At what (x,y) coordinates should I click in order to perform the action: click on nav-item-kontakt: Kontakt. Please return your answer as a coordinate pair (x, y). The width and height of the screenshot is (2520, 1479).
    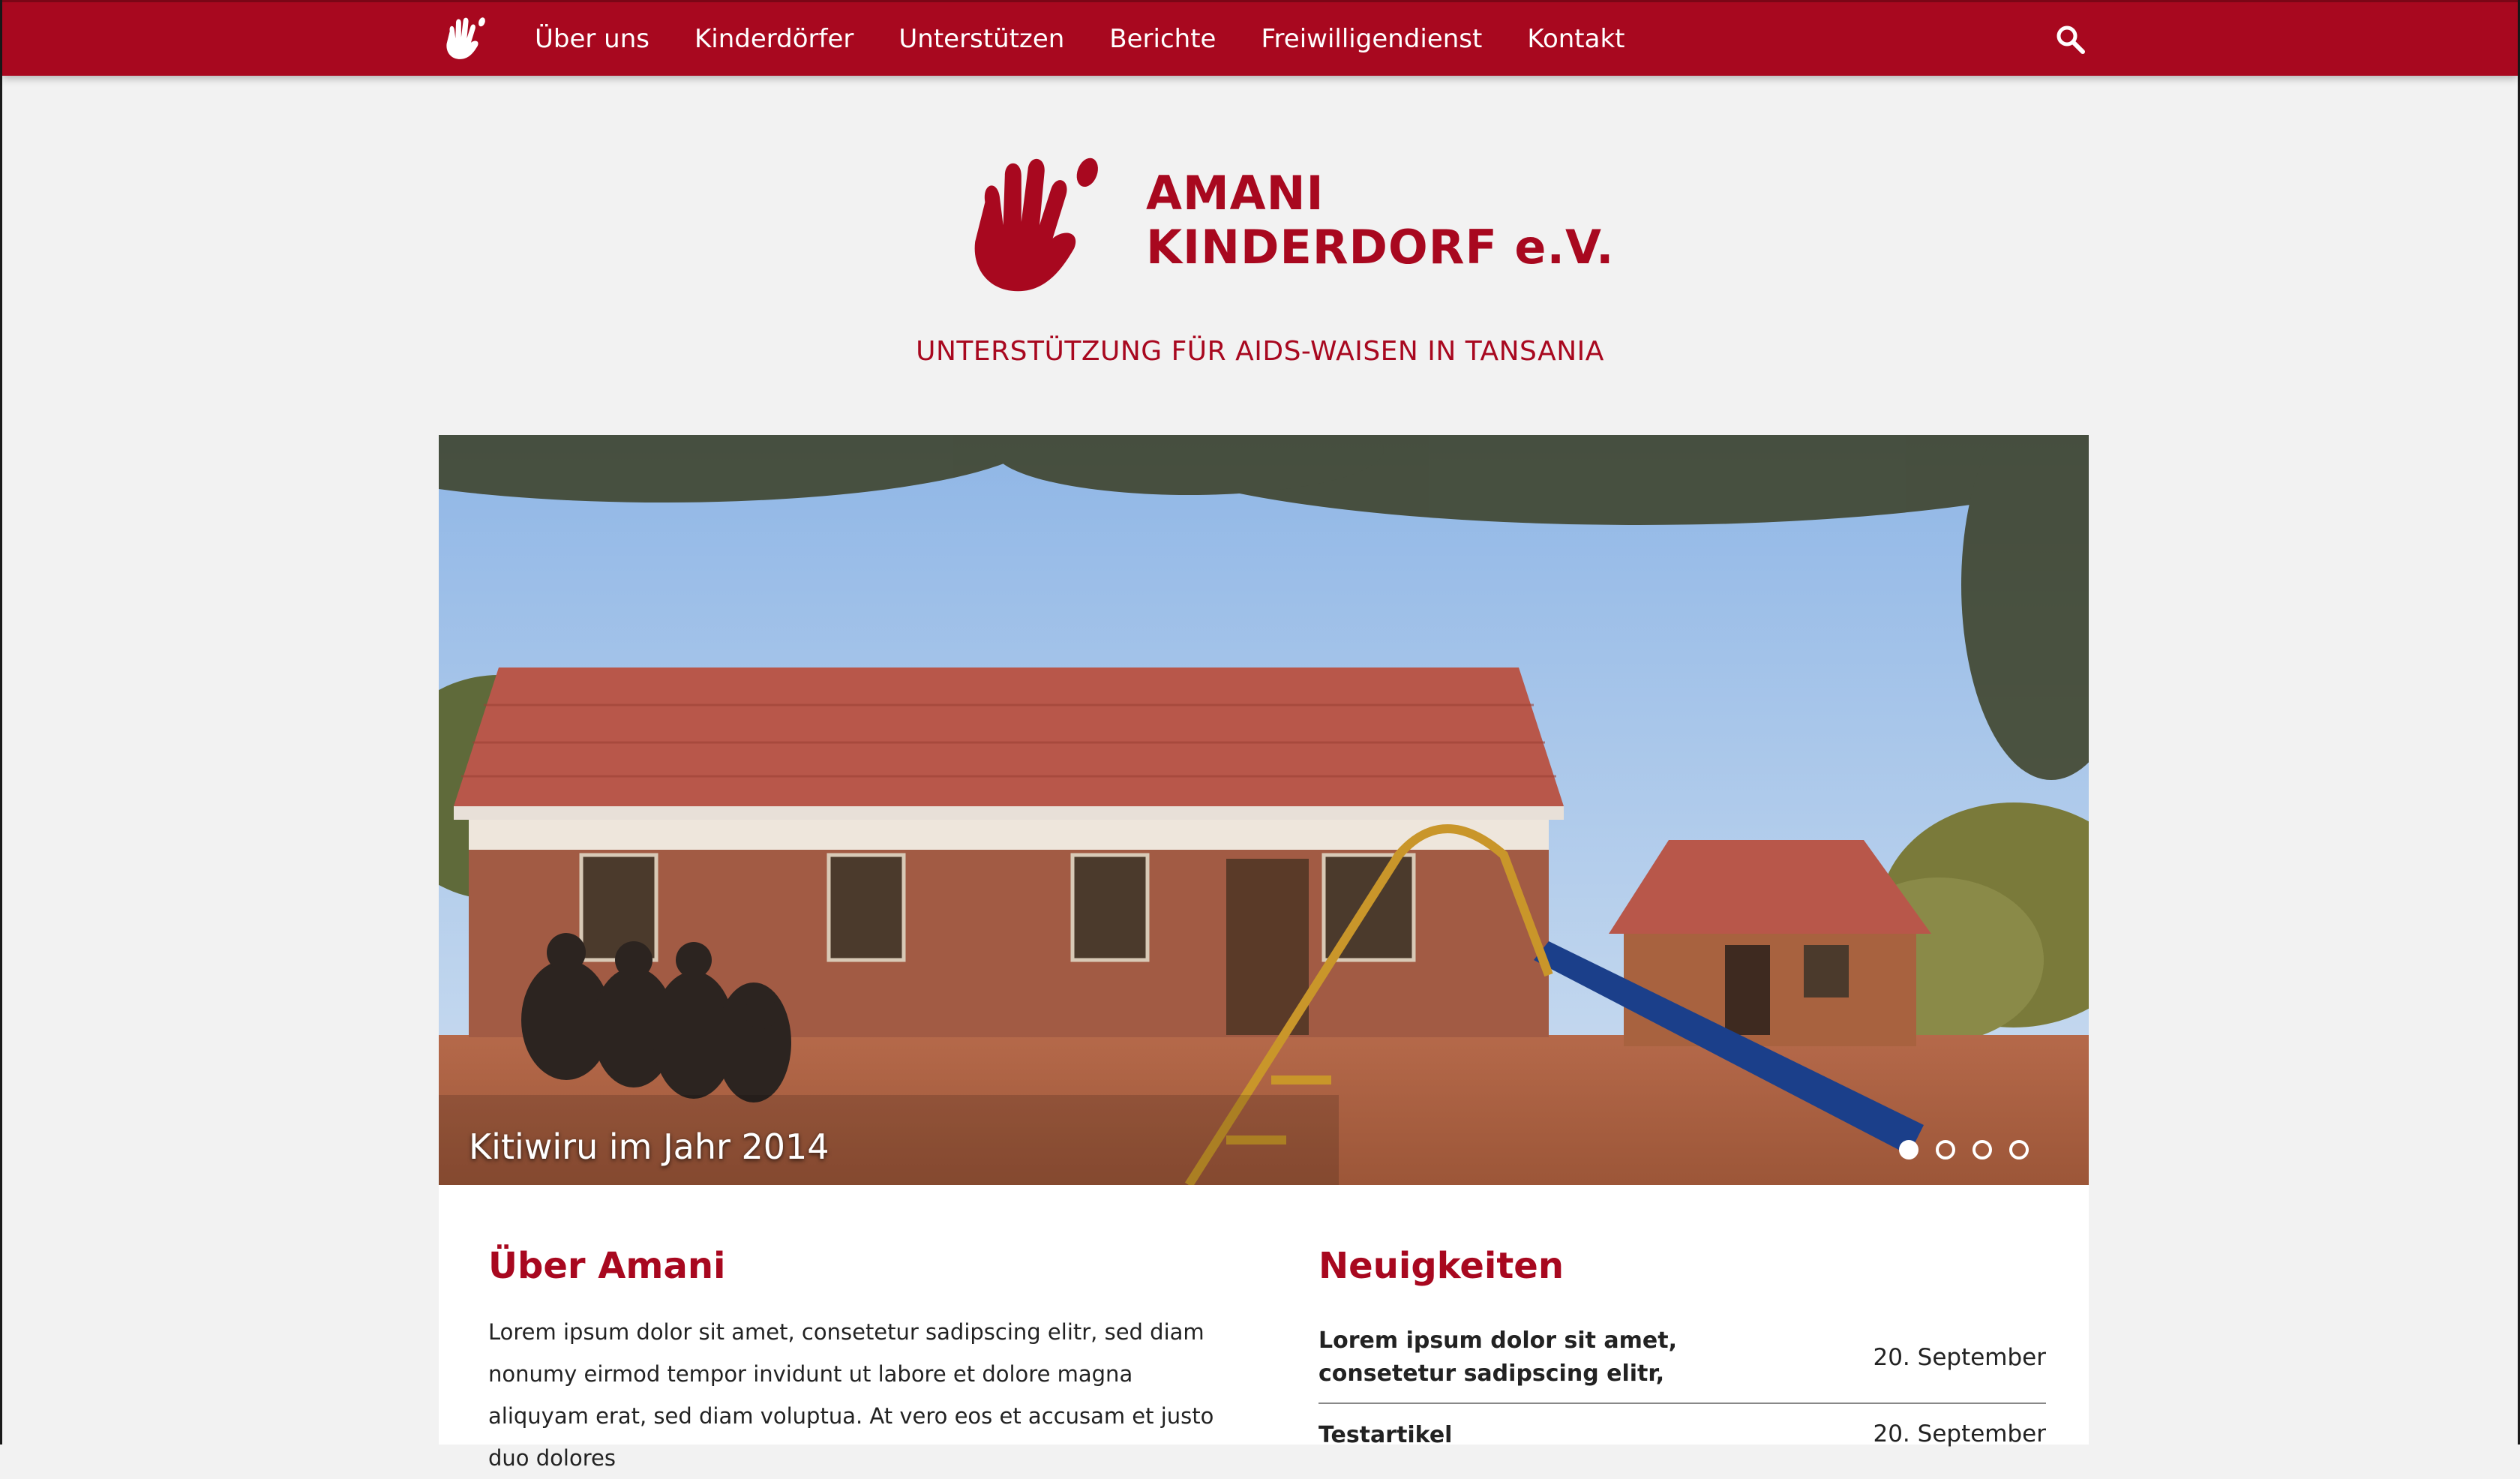
    Looking at the image, I should click on (1575, 39).